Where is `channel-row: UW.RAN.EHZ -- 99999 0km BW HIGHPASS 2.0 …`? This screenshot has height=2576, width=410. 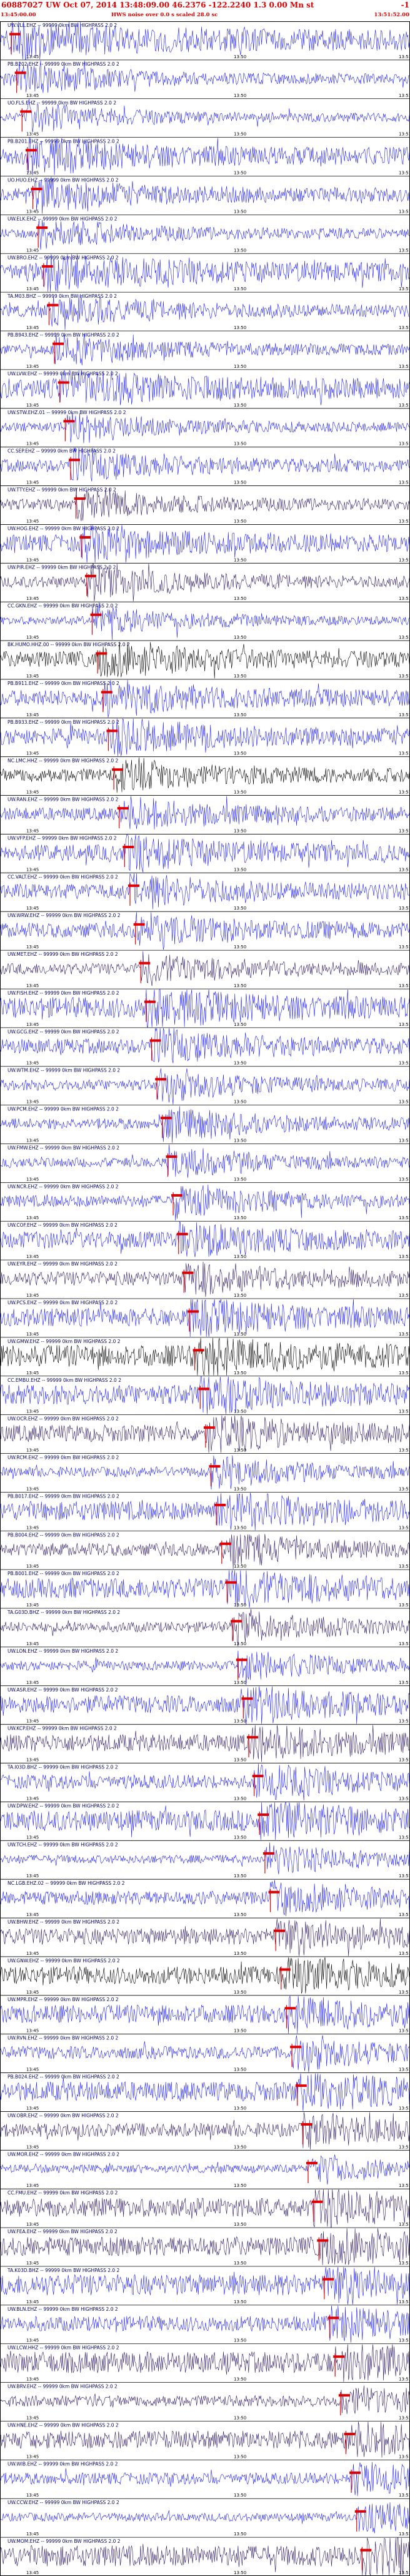 channel-row: UW.RAN.EHZ -- 99999 0km BW HIGHPASS 2.0 … is located at coordinates (205, 814).